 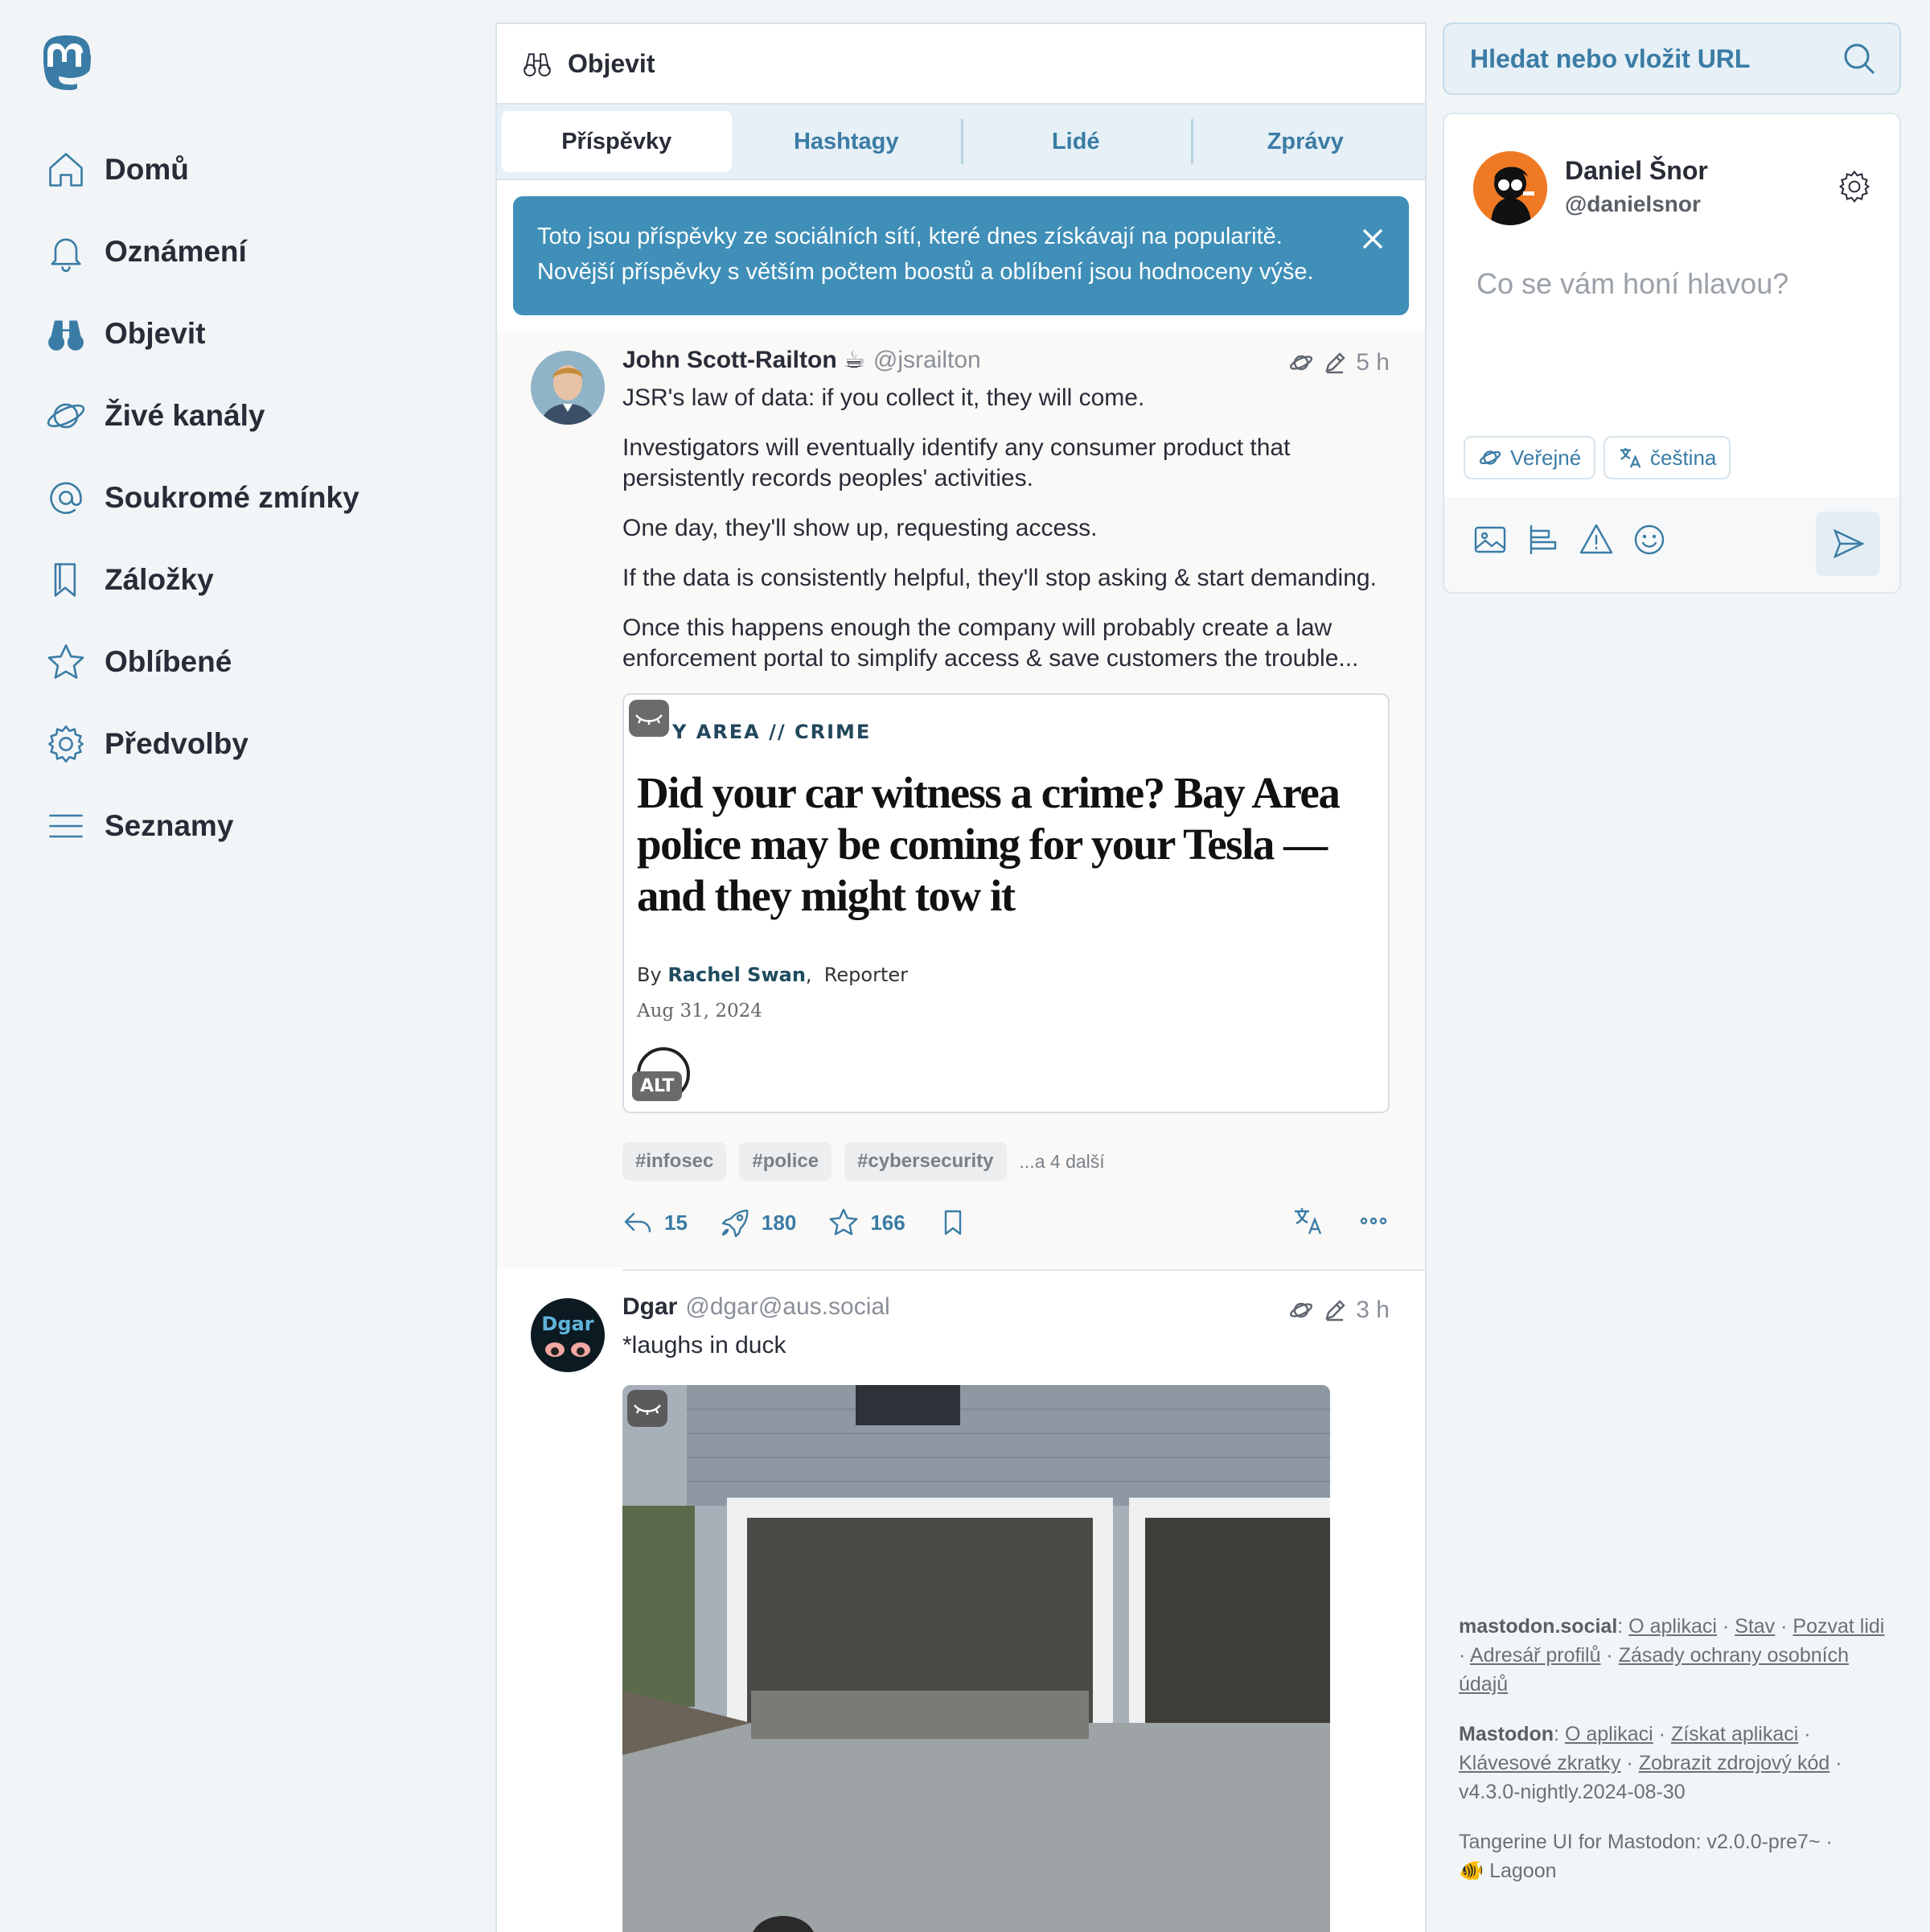 What do you see at coordinates (155, 333) in the screenshot?
I see `nav-item-label: Objevit` at bounding box center [155, 333].